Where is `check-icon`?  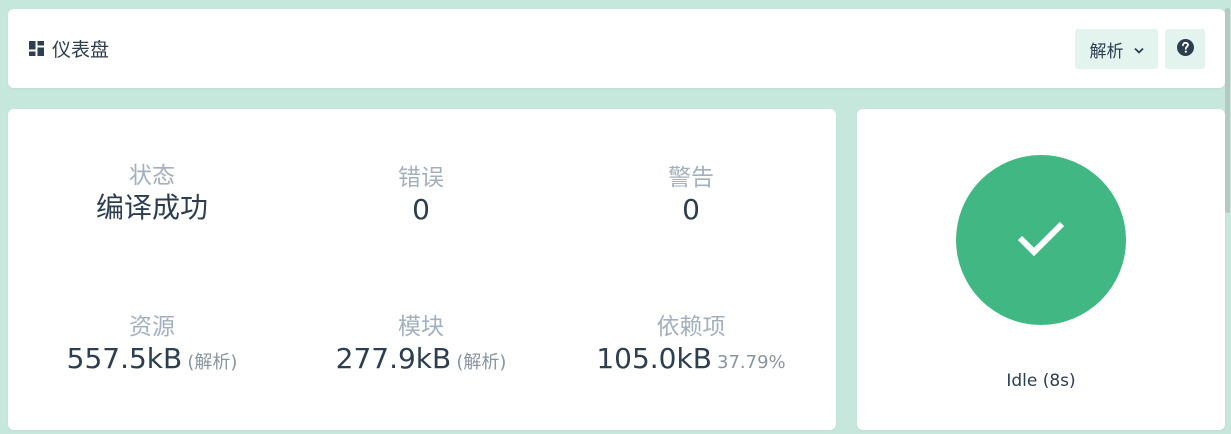
check-icon is located at coordinates (1041, 240).